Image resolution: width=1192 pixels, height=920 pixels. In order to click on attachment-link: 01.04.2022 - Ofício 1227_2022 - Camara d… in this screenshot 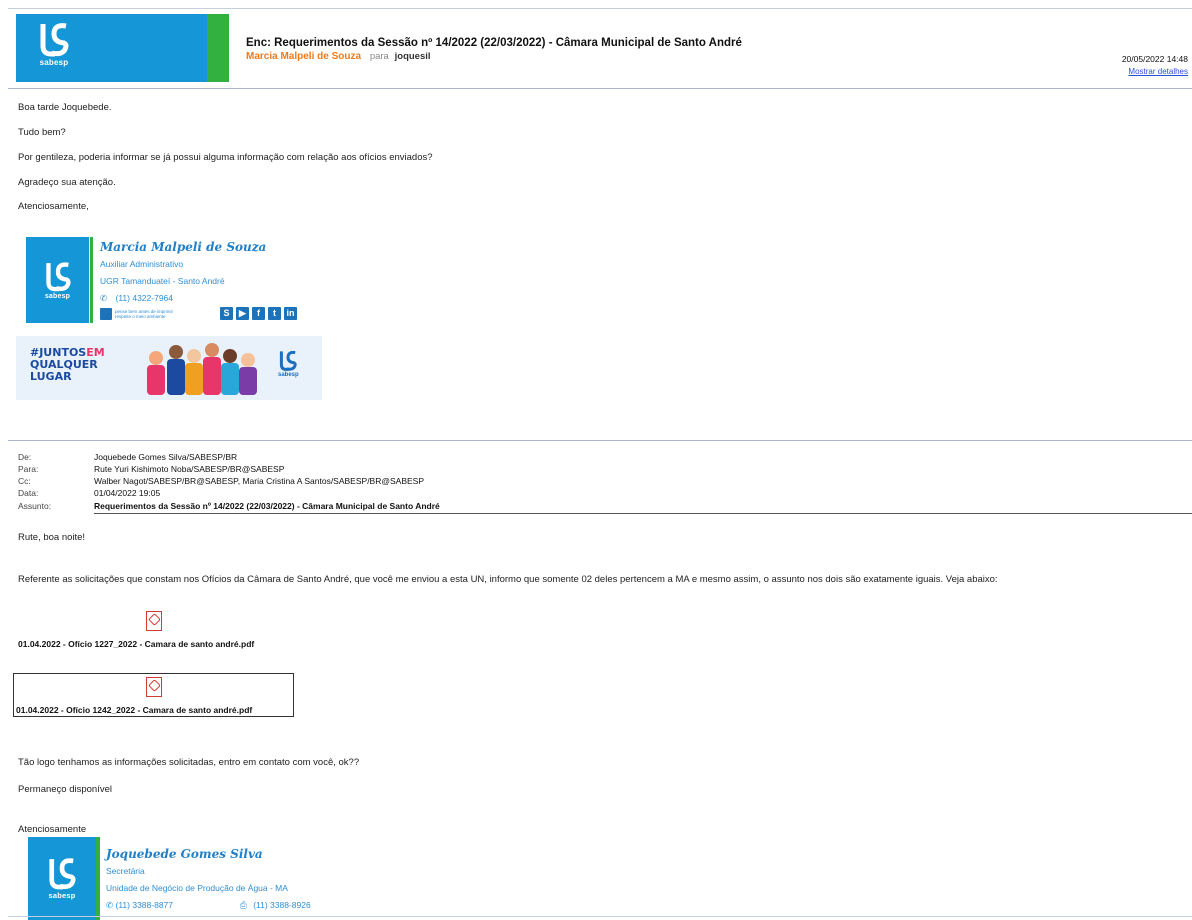, I will do `click(136, 644)`.